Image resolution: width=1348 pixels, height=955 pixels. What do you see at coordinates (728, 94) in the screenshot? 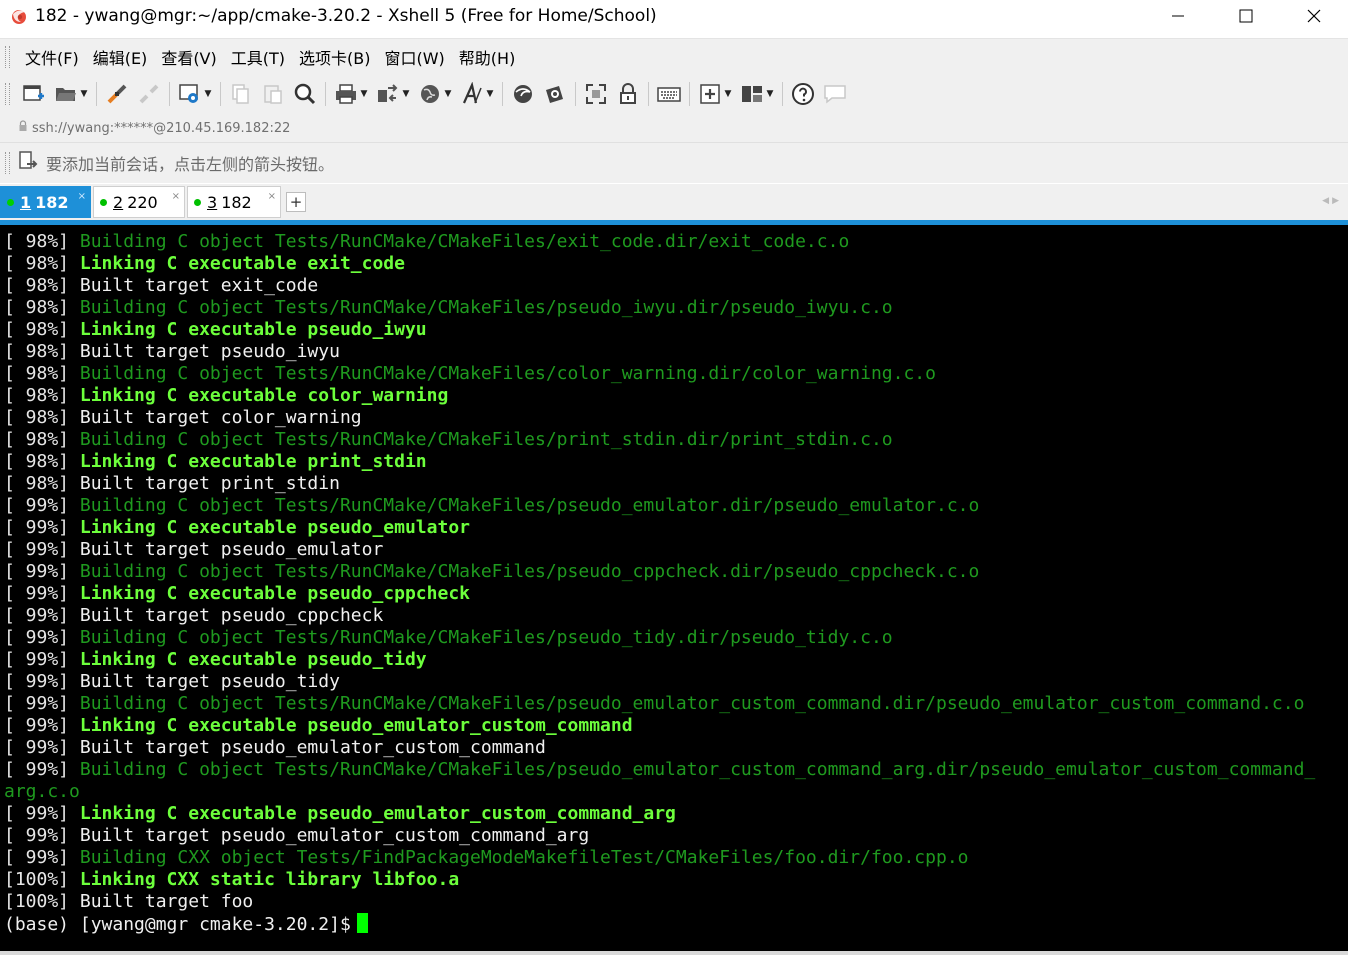
I see `add-pane-dropdown-icon: ▼` at bounding box center [728, 94].